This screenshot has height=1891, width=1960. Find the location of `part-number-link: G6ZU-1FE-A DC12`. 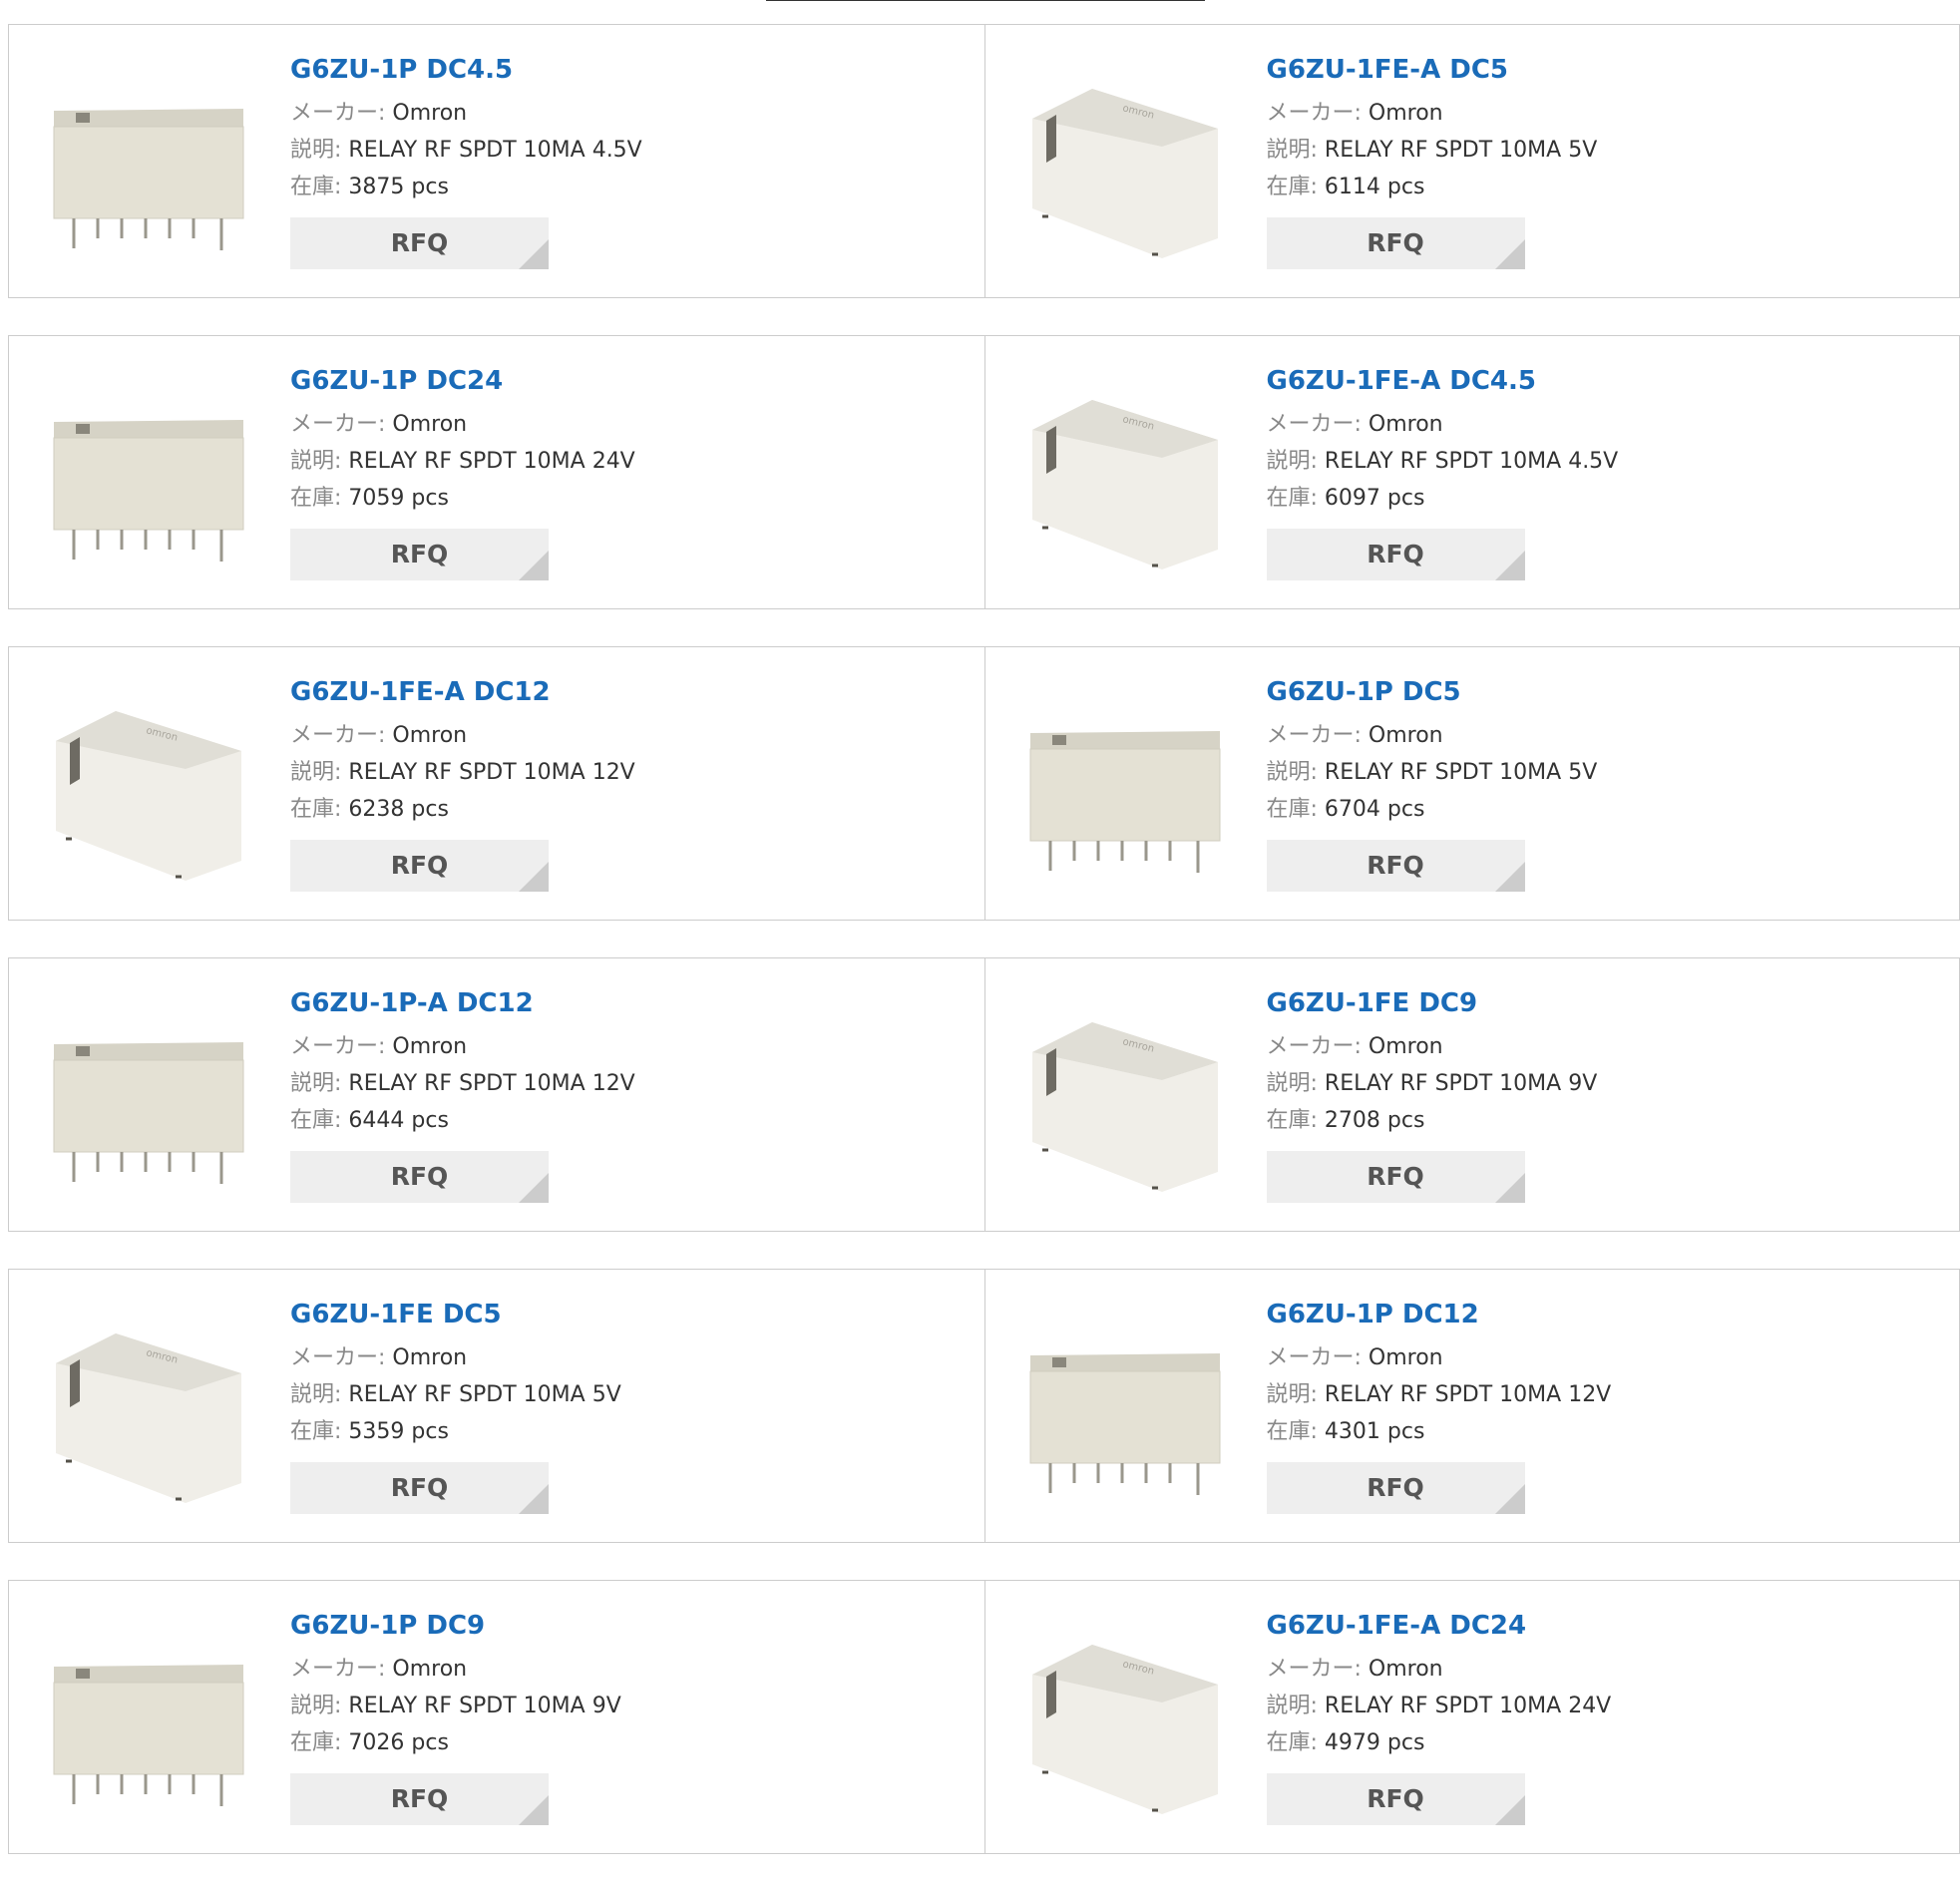

part-number-link: G6ZU-1FE-A DC12 is located at coordinates (463, 692).